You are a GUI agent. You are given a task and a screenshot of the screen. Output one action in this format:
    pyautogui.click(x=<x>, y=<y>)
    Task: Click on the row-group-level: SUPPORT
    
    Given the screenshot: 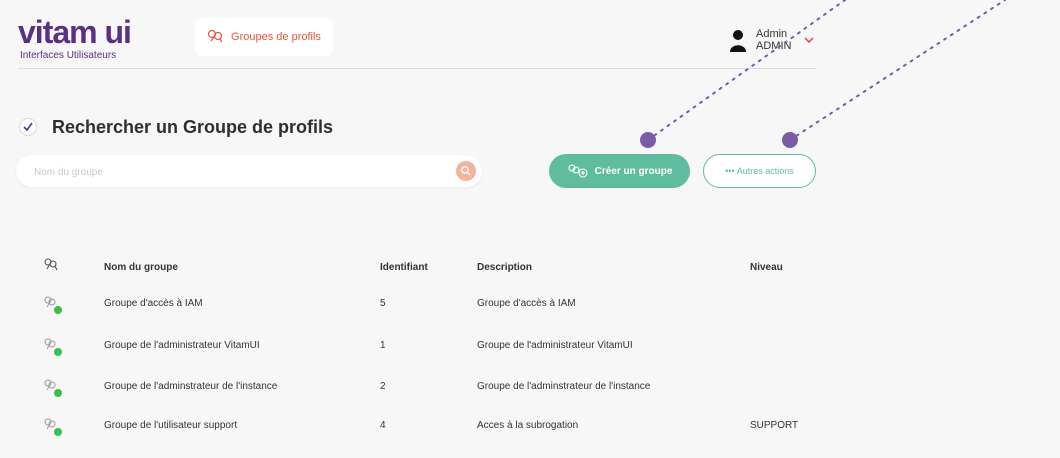 What is the action you would take?
    pyautogui.click(x=774, y=425)
    